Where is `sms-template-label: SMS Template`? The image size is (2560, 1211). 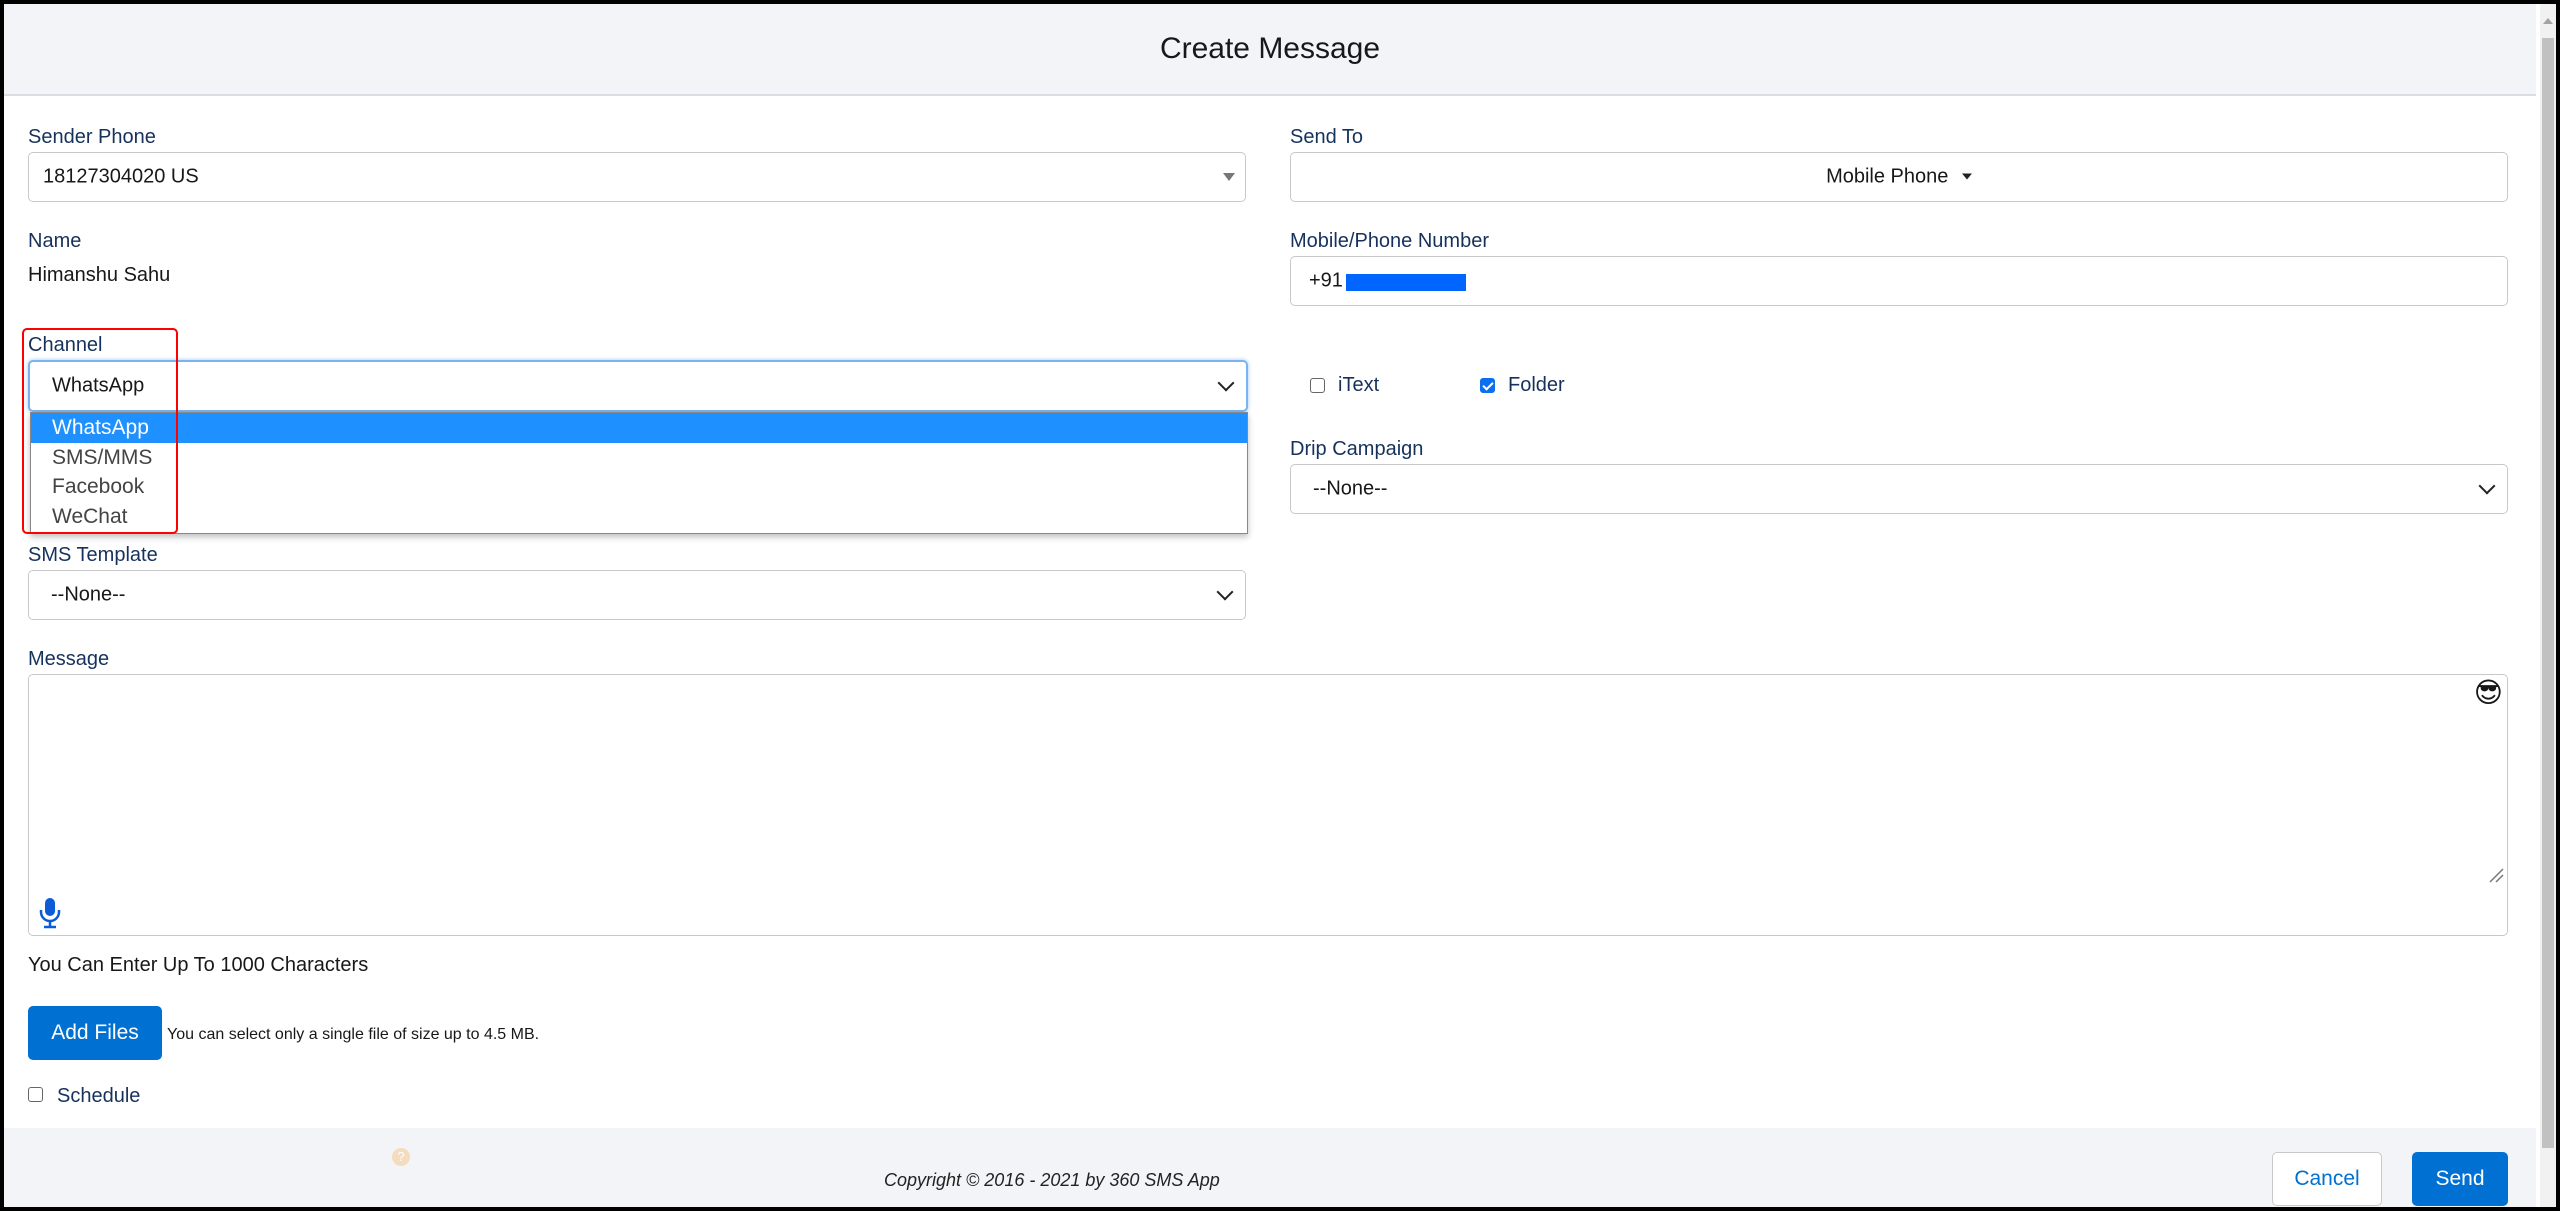 sms-template-label: SMS Template is located at coordinates (93, 555).